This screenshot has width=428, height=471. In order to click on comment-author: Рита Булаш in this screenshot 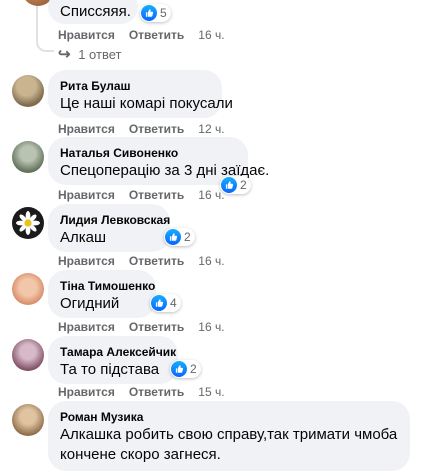, I will do `click(135, 86)`.